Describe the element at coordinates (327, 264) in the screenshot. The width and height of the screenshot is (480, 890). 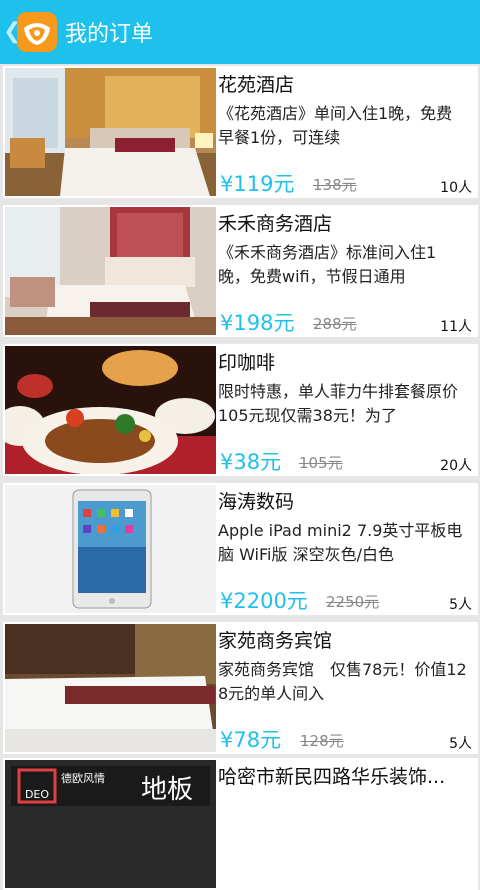
I see `order-description: 《禾禾商务酒店》标准间入住1晚，免费wifi，节假日通用` at that location.